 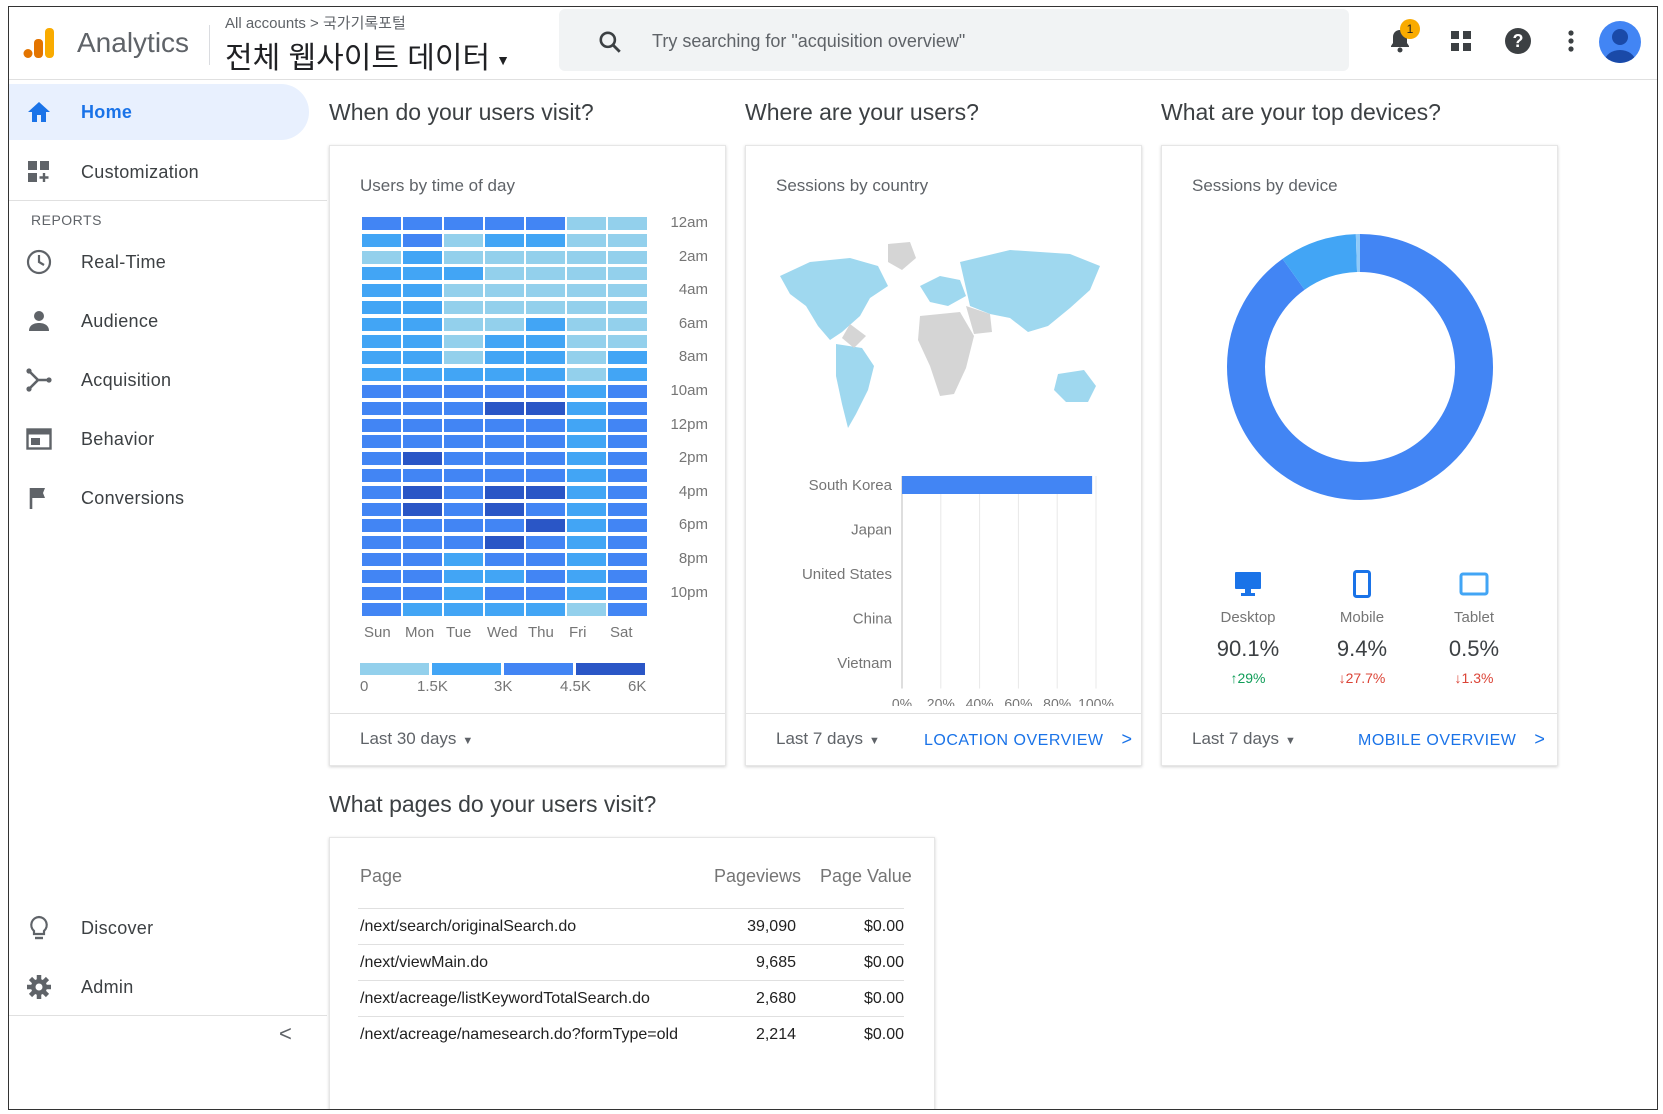 What do you see at coordinates (1248, 628) in the screenshot?
I see `device-stat-desktop: Desktop 90.1% ↑29%` at bounding box center [1248, 628].